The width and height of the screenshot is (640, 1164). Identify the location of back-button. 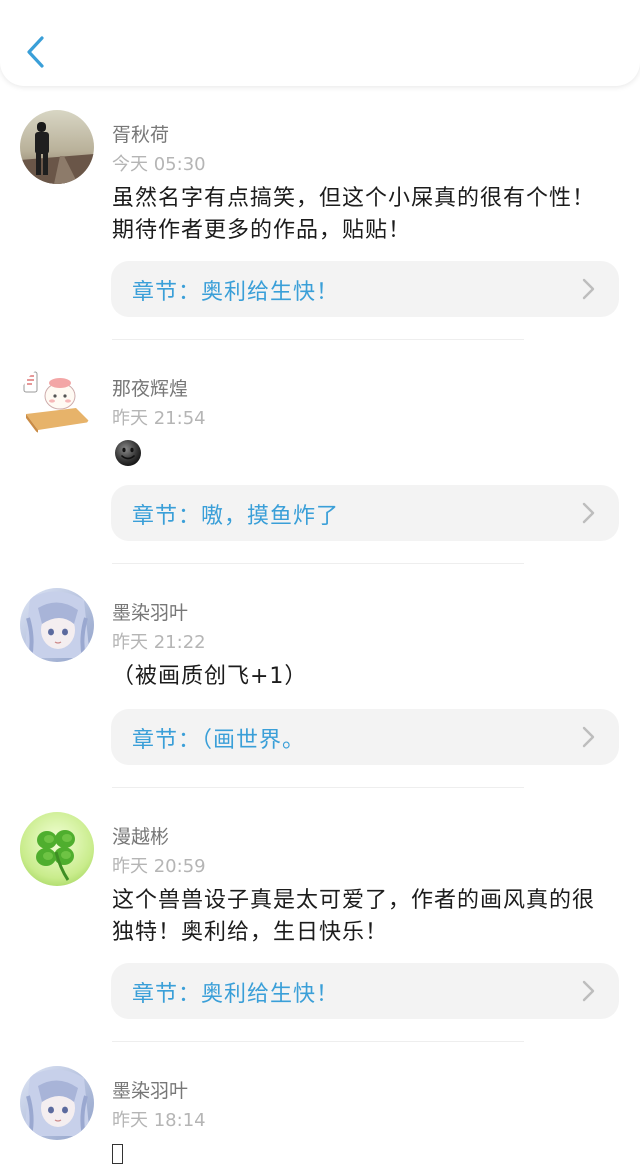
(36, 52).